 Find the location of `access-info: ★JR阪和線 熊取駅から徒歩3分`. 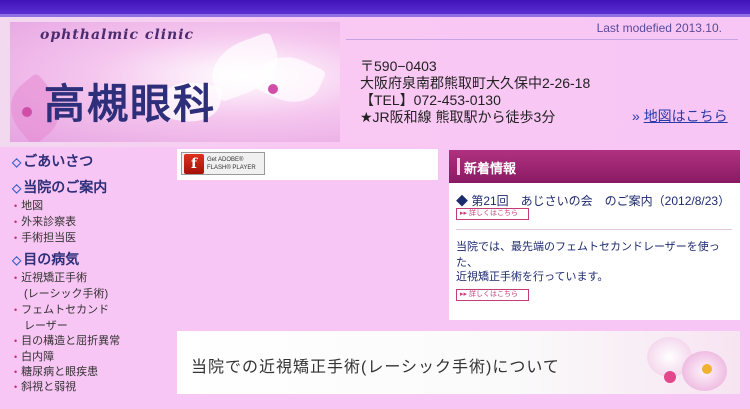

access-info: ★JR阪和線 熊取駅から徒歩3分 is located at coordinates (458, 117).